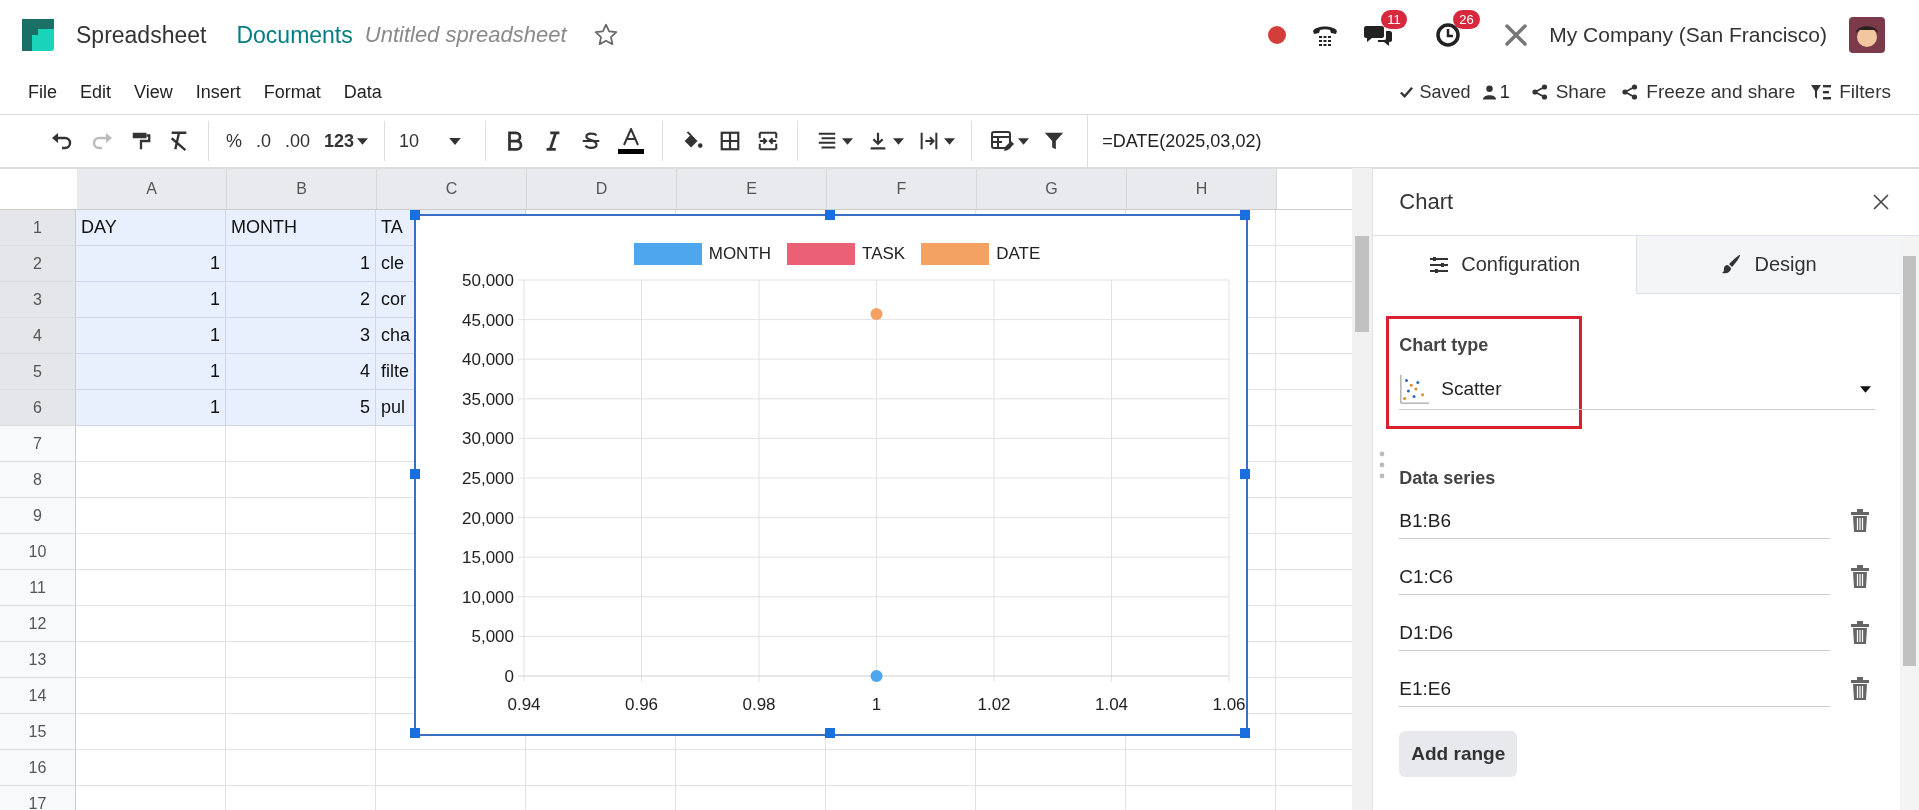 Image resolution: width=1919 pixels, height=810 pixels. What do you see at coordinates (96, 92) in the screenshot?
I see `menu-item: Edit` at bounding box center [96, 92].